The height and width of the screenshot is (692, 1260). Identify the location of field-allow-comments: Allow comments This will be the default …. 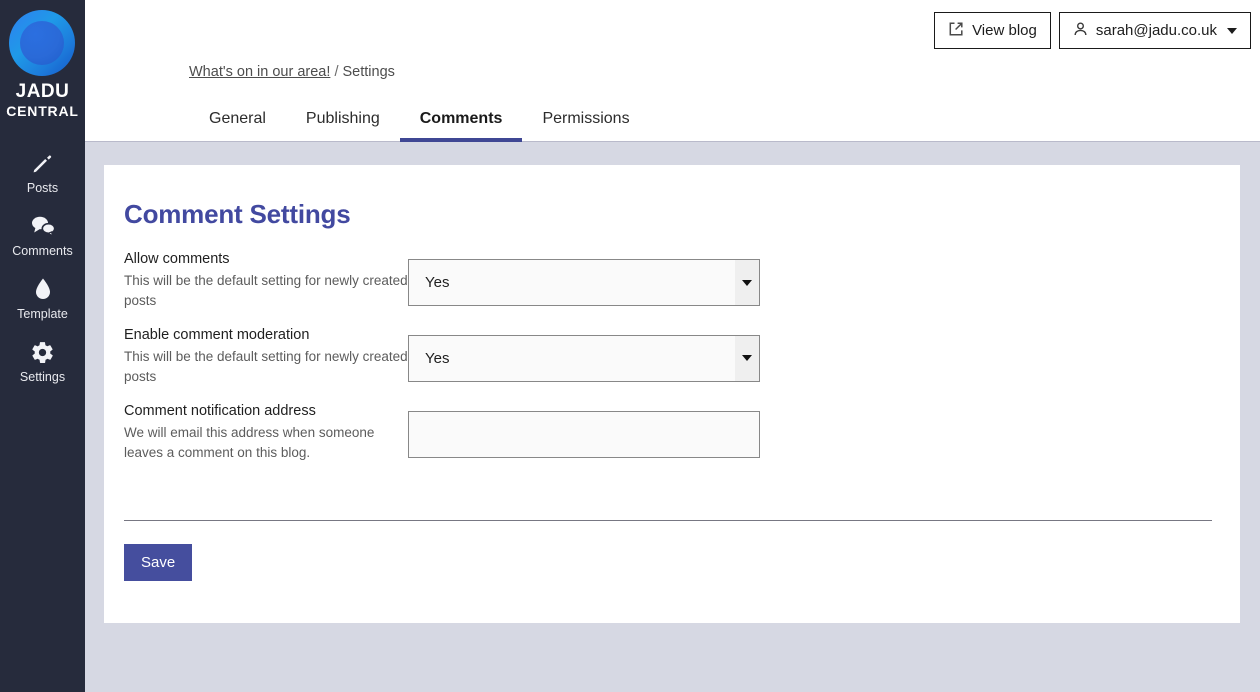
(682, 279).